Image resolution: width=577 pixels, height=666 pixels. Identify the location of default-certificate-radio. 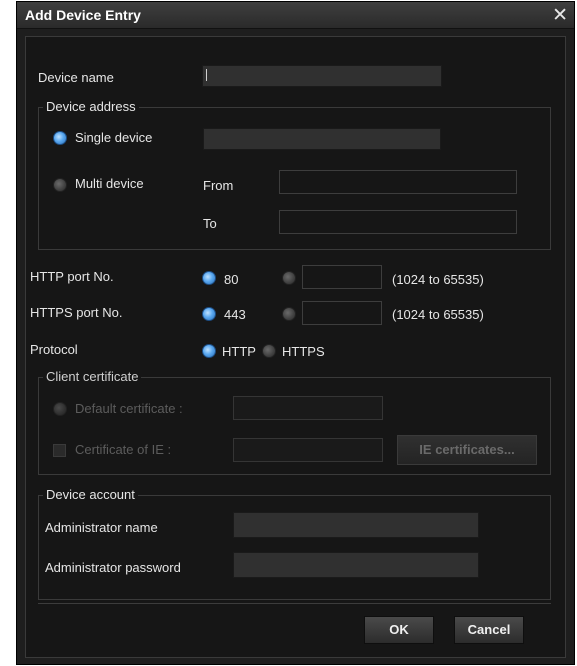
(60, 409).